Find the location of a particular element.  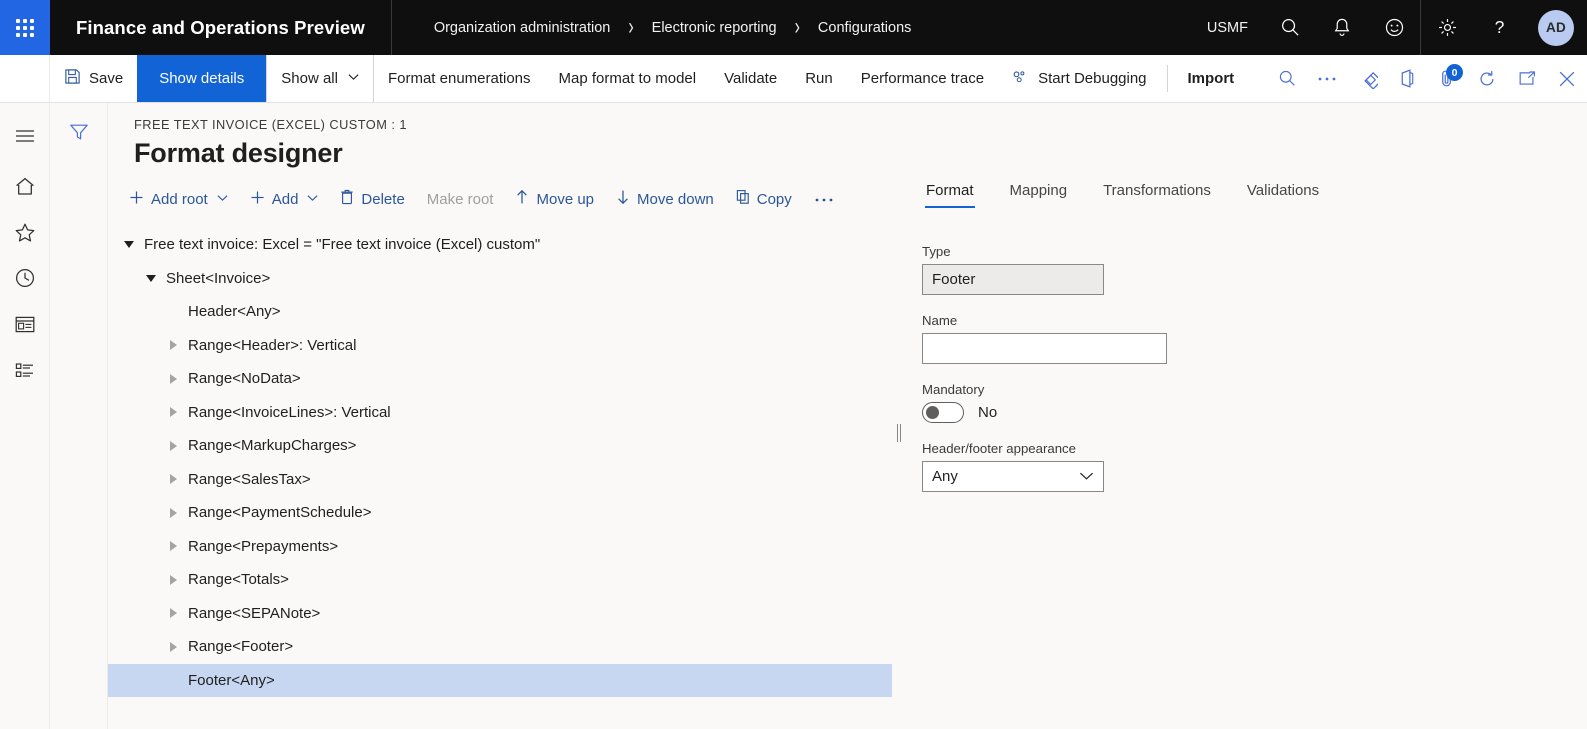

company-selector: USMF is located at coordinates (1227, 28).